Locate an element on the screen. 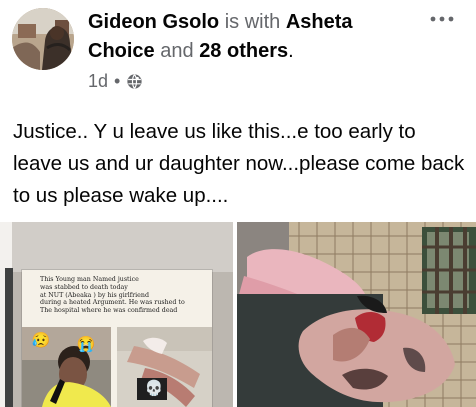 This screenshot has width=476, height=407. avatar-image is located at coordinates (43, 39).